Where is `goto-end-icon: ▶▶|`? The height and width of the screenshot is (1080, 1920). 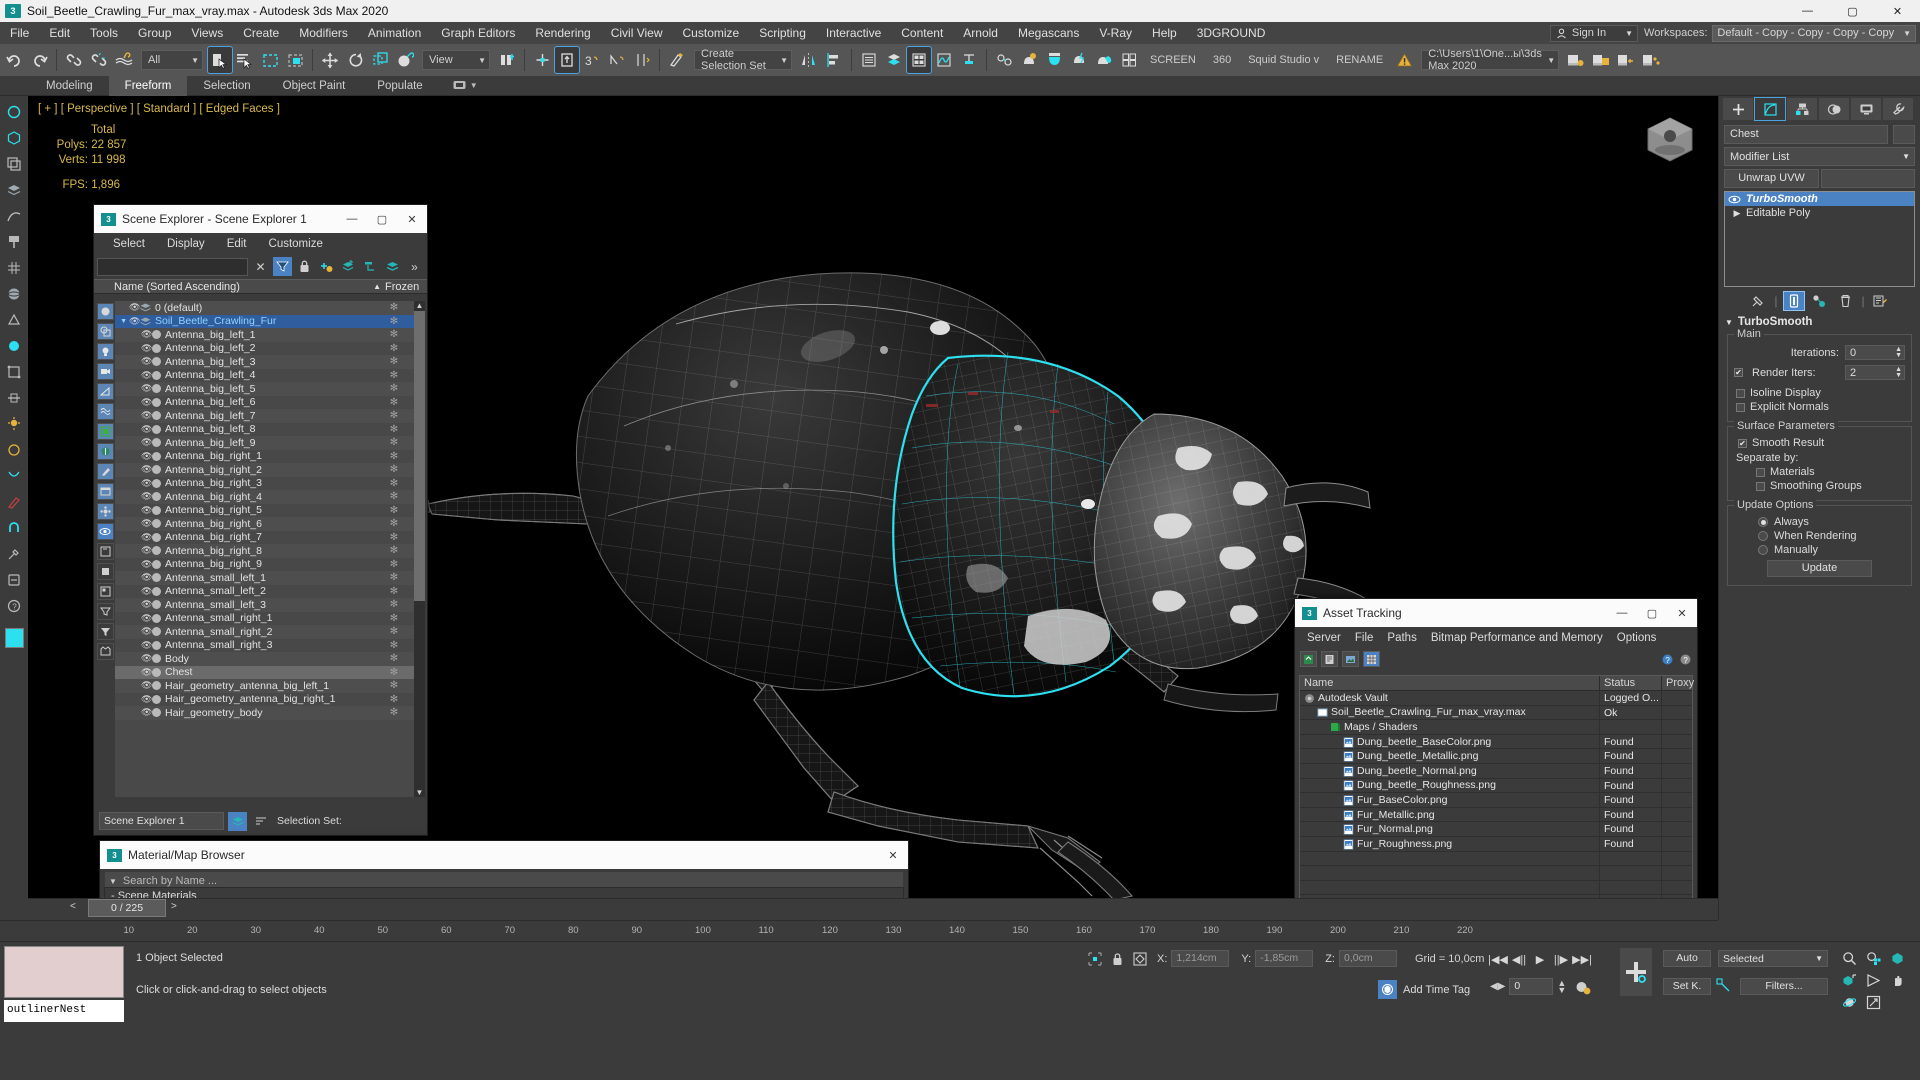
goto-end-icon: ▶▶| is located at coordinates (1582, 959).